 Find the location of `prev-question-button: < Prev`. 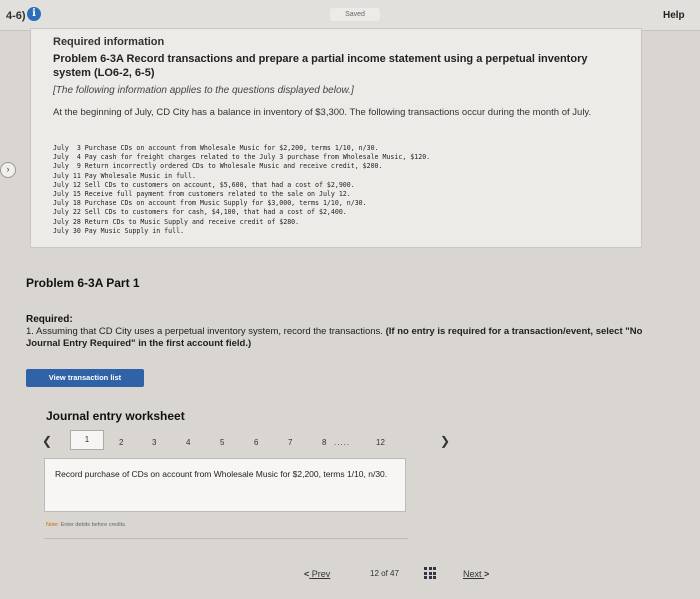

prev-question-button: < Prev is located at coordinates (317, 574).